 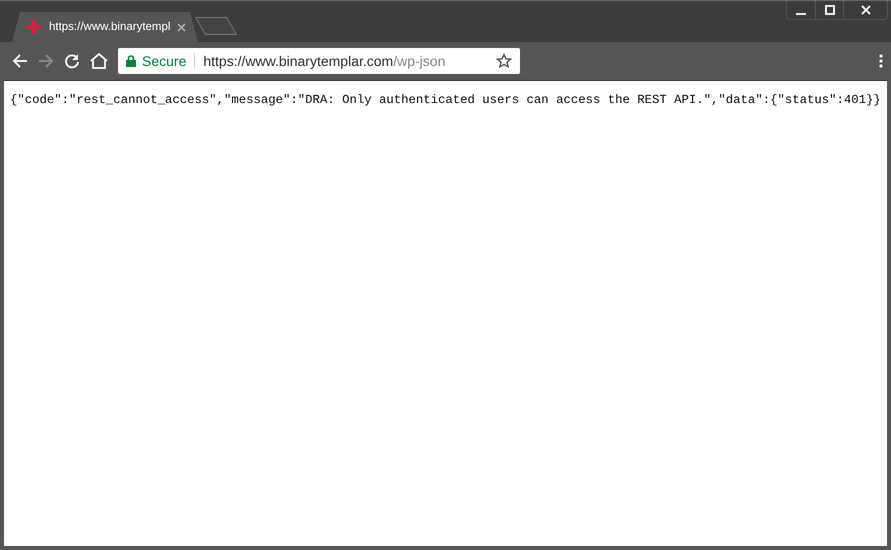 I want to click on minimize-icon, so click(x=801, y=14).